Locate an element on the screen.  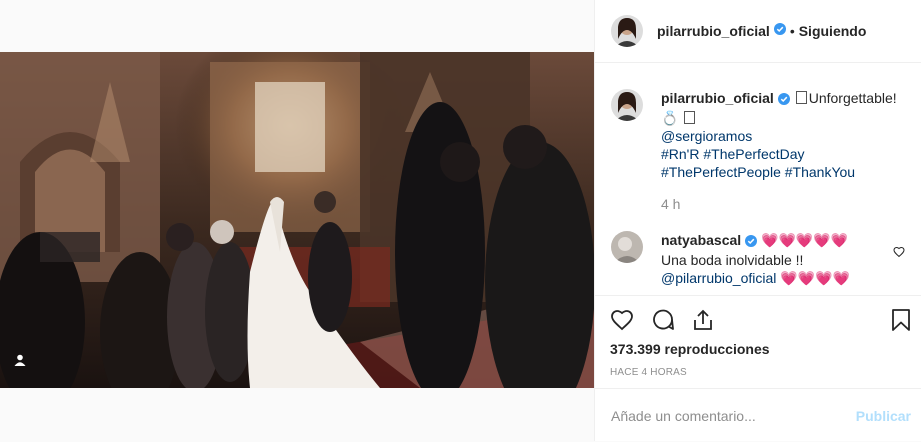
author-username: pilarrubio_oficial is located at coordinates (713, 31).